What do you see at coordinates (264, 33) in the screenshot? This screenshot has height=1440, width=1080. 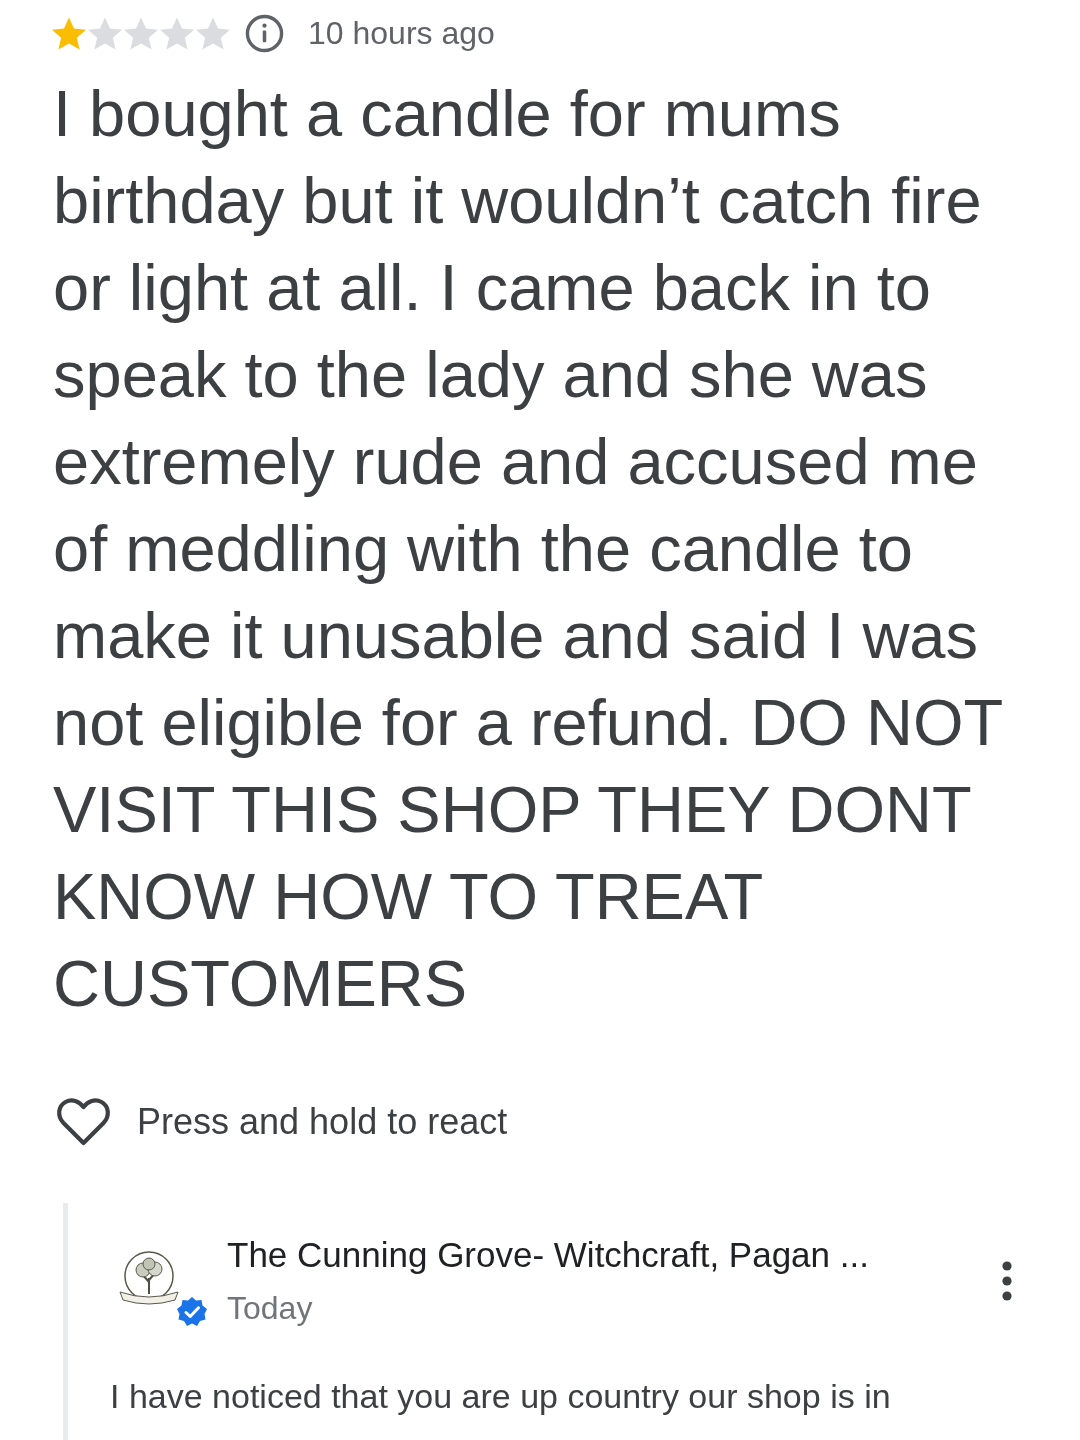 I see `info-icon` at bounding box center [264, 33].